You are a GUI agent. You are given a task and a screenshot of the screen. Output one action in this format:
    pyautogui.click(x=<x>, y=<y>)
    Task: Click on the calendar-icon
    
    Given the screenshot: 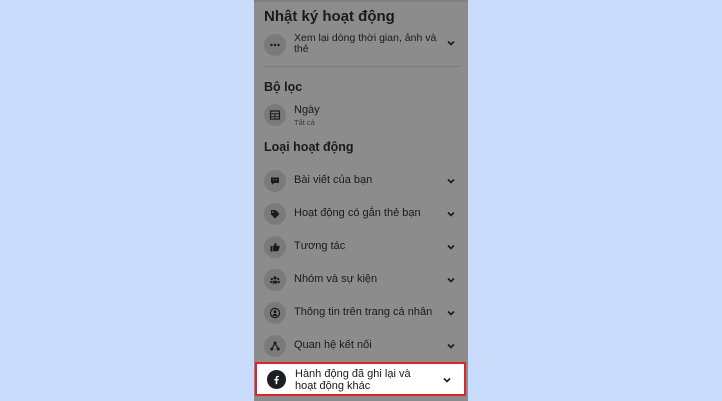 What is the action you would take?
    pyautogui.click(x=275, y=115)
    